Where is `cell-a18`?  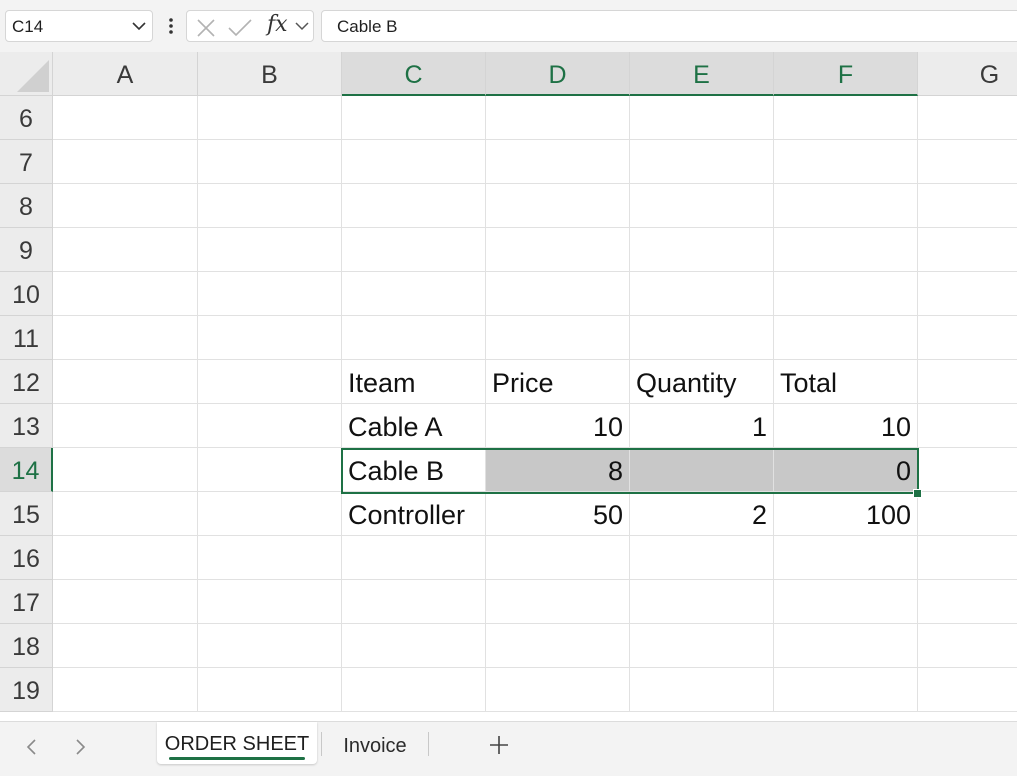 cell-a18 is located at coordinates (125, 646).